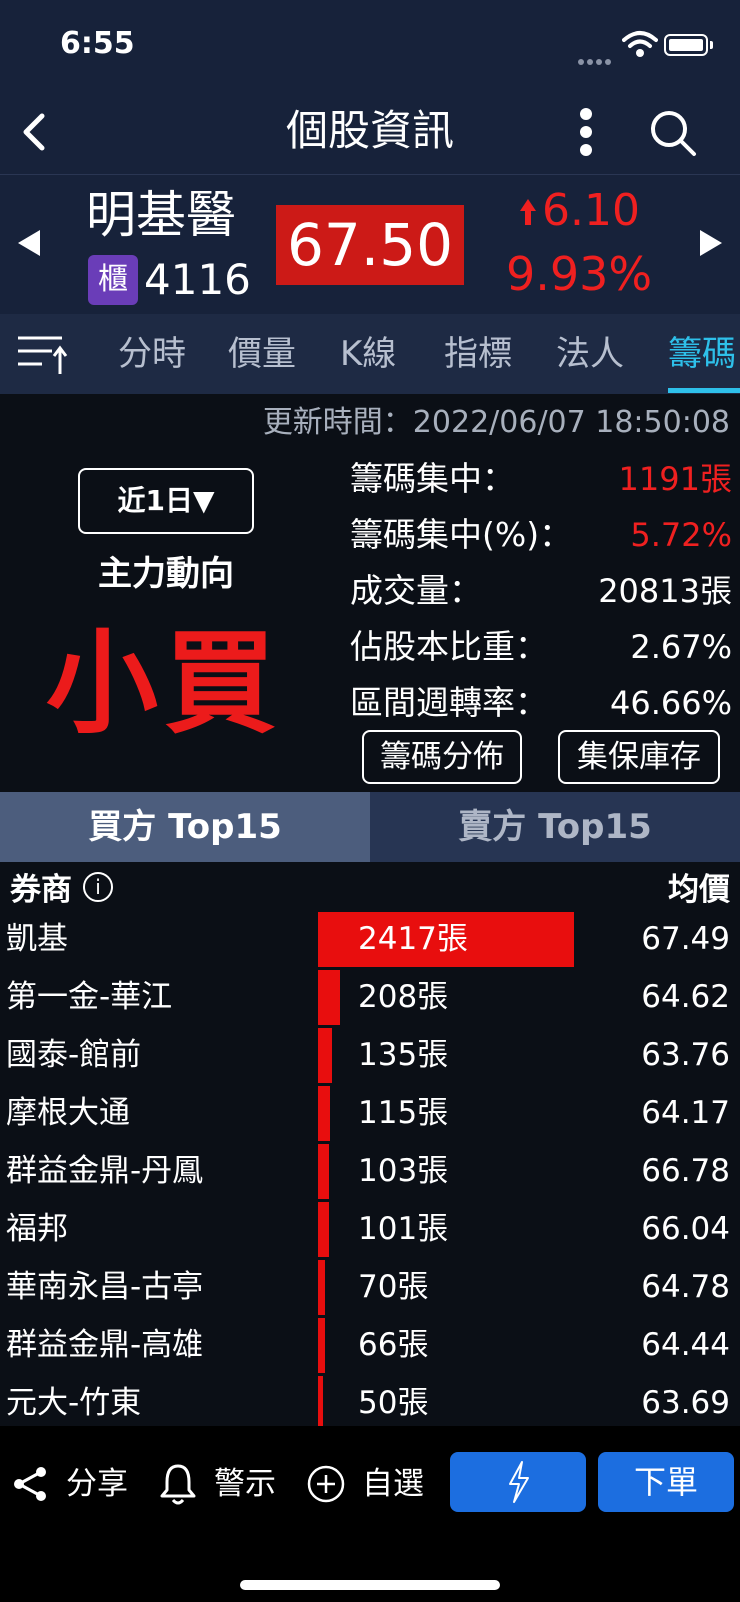 This screenshot has height=1602, width=740. I want to click on avg-price: 63.69, so click(685, 1403).